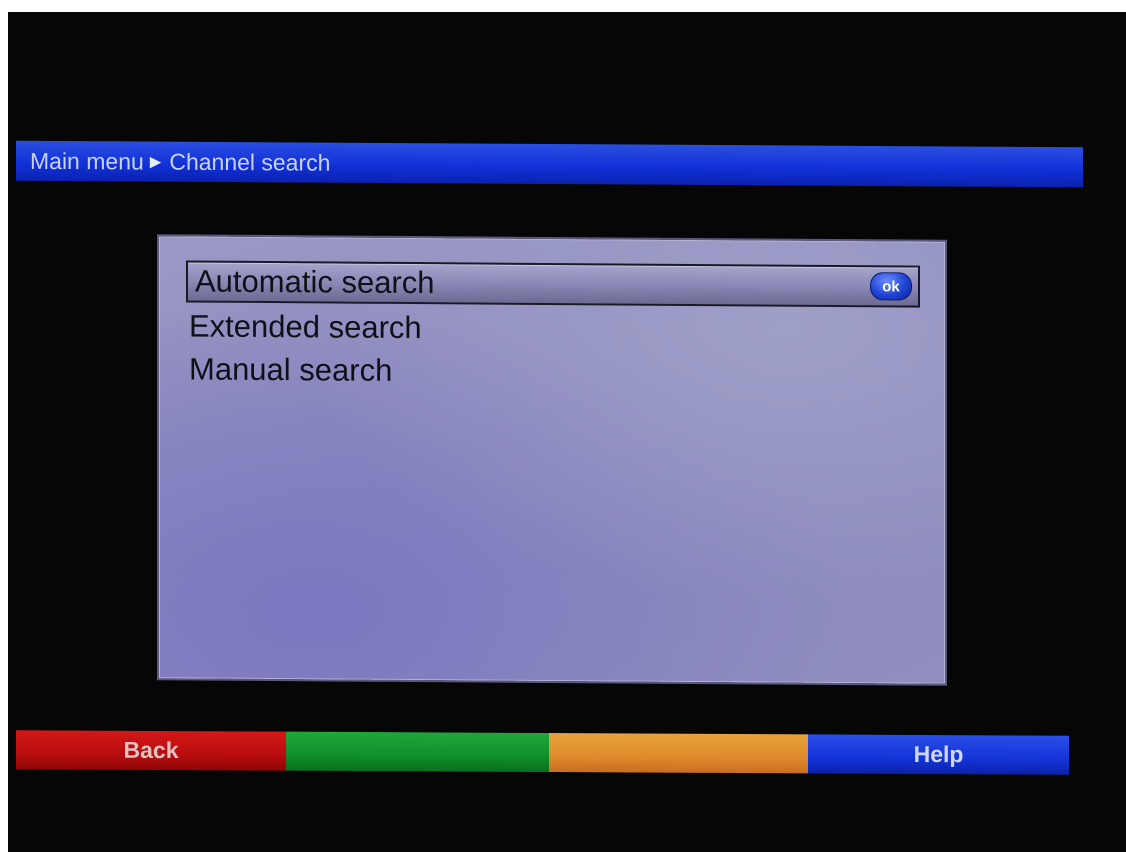  I want to click on breadcrumb-current: Channel search, so click(250, 162).